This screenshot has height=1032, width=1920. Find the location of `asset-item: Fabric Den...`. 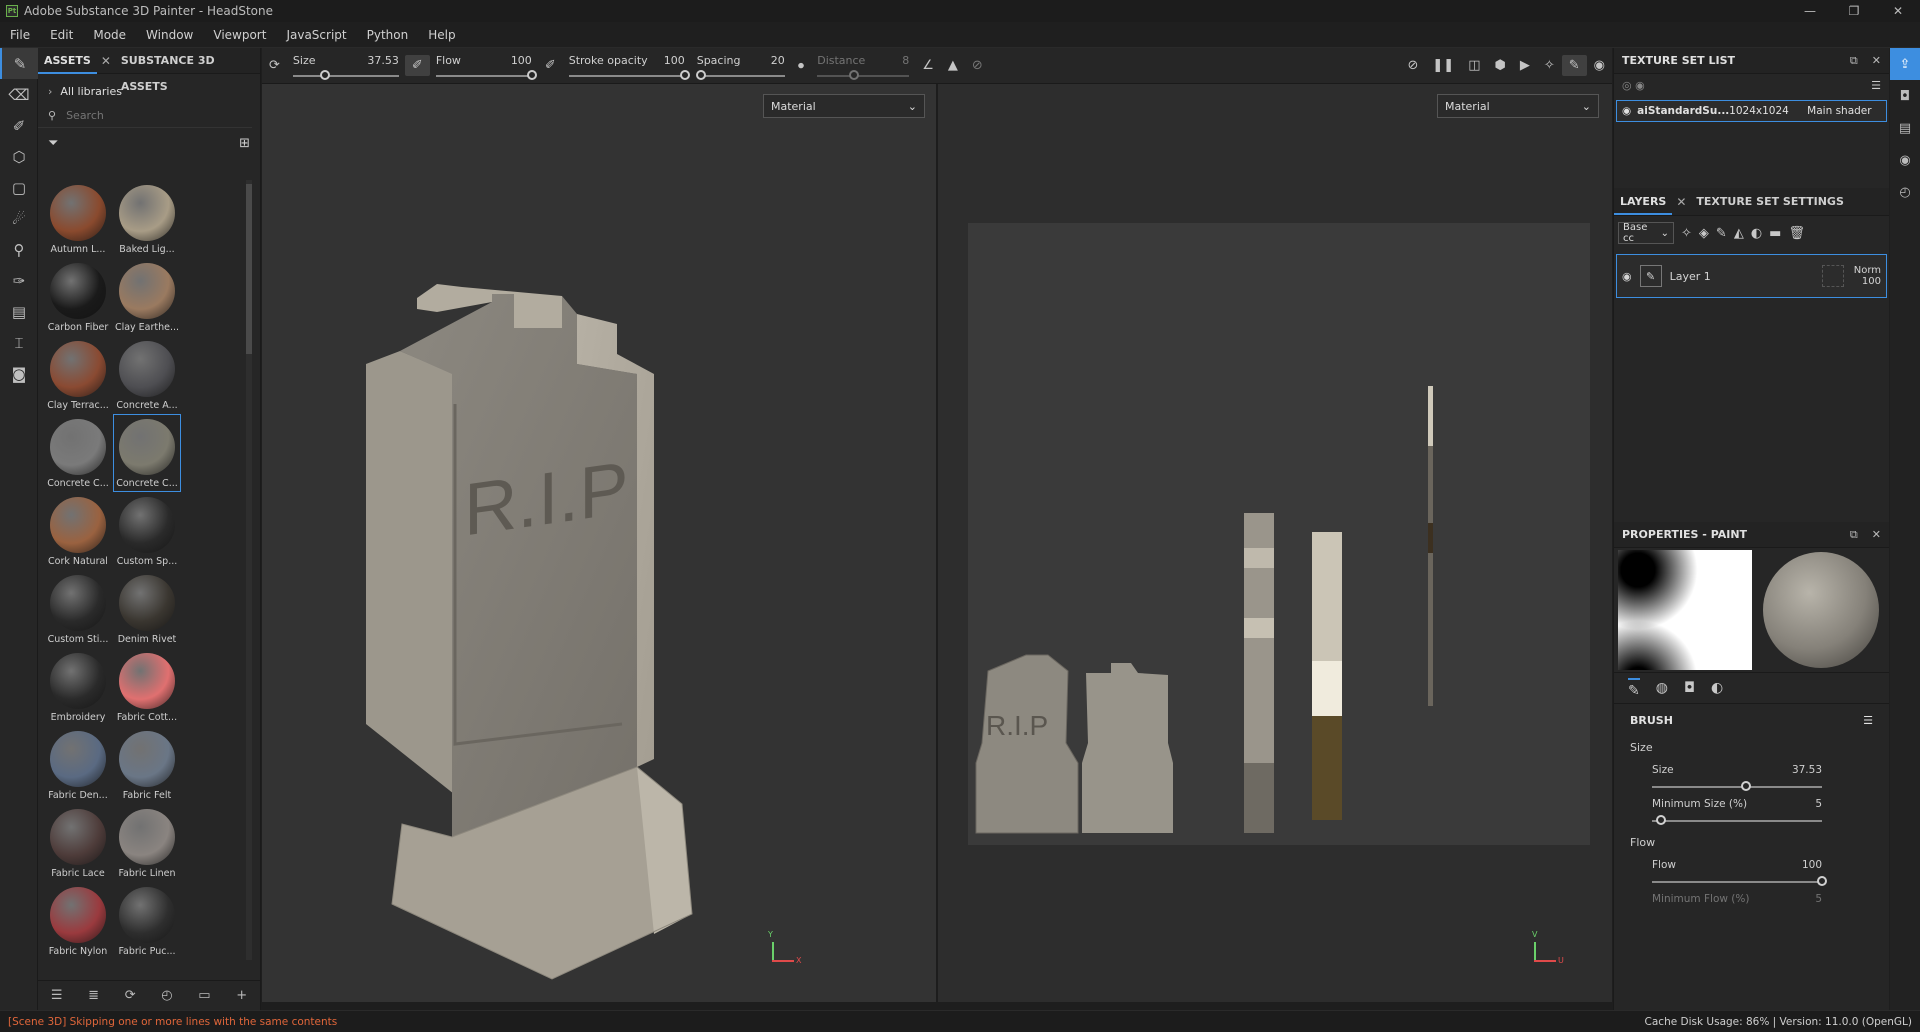

asset-item: Fabric Den... is located at coordinates (78, 765).